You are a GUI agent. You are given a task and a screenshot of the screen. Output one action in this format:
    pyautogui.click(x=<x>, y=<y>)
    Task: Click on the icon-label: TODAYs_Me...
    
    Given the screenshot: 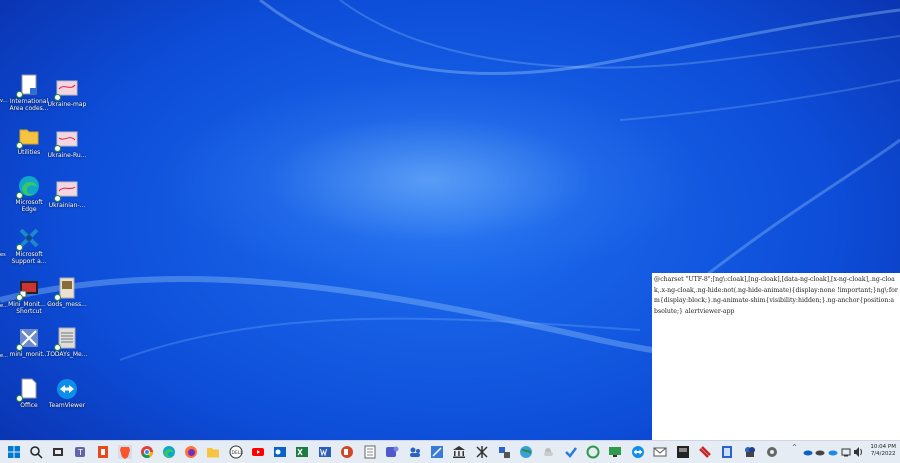 What is the action you would take?
    pyautogui.click(x=67, y=354)
    